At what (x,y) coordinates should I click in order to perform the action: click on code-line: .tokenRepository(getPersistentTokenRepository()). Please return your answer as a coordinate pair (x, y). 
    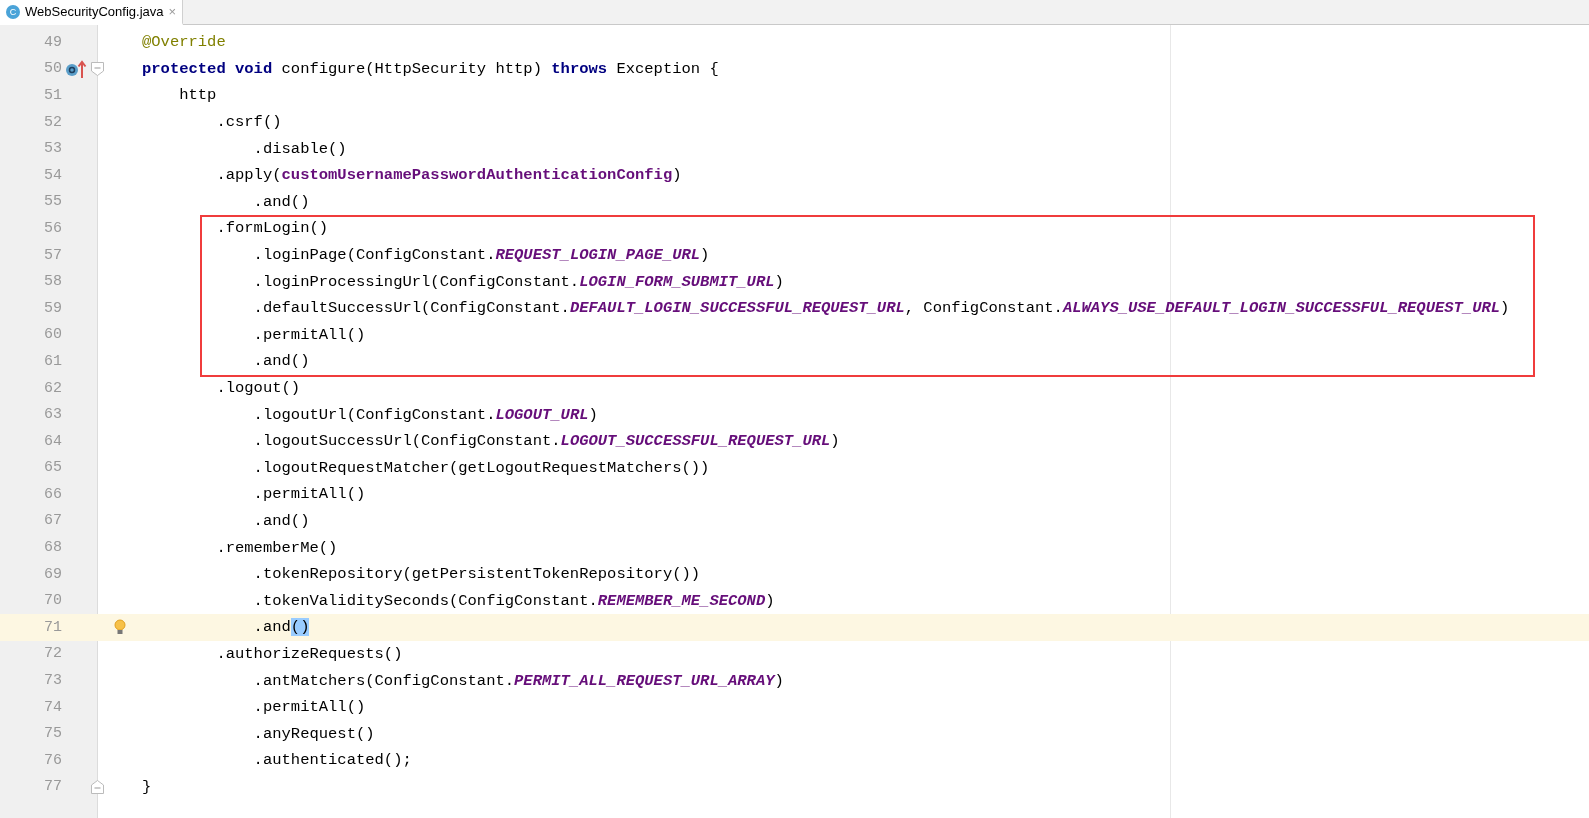
    Looking at the image, I should click on (476, 574).